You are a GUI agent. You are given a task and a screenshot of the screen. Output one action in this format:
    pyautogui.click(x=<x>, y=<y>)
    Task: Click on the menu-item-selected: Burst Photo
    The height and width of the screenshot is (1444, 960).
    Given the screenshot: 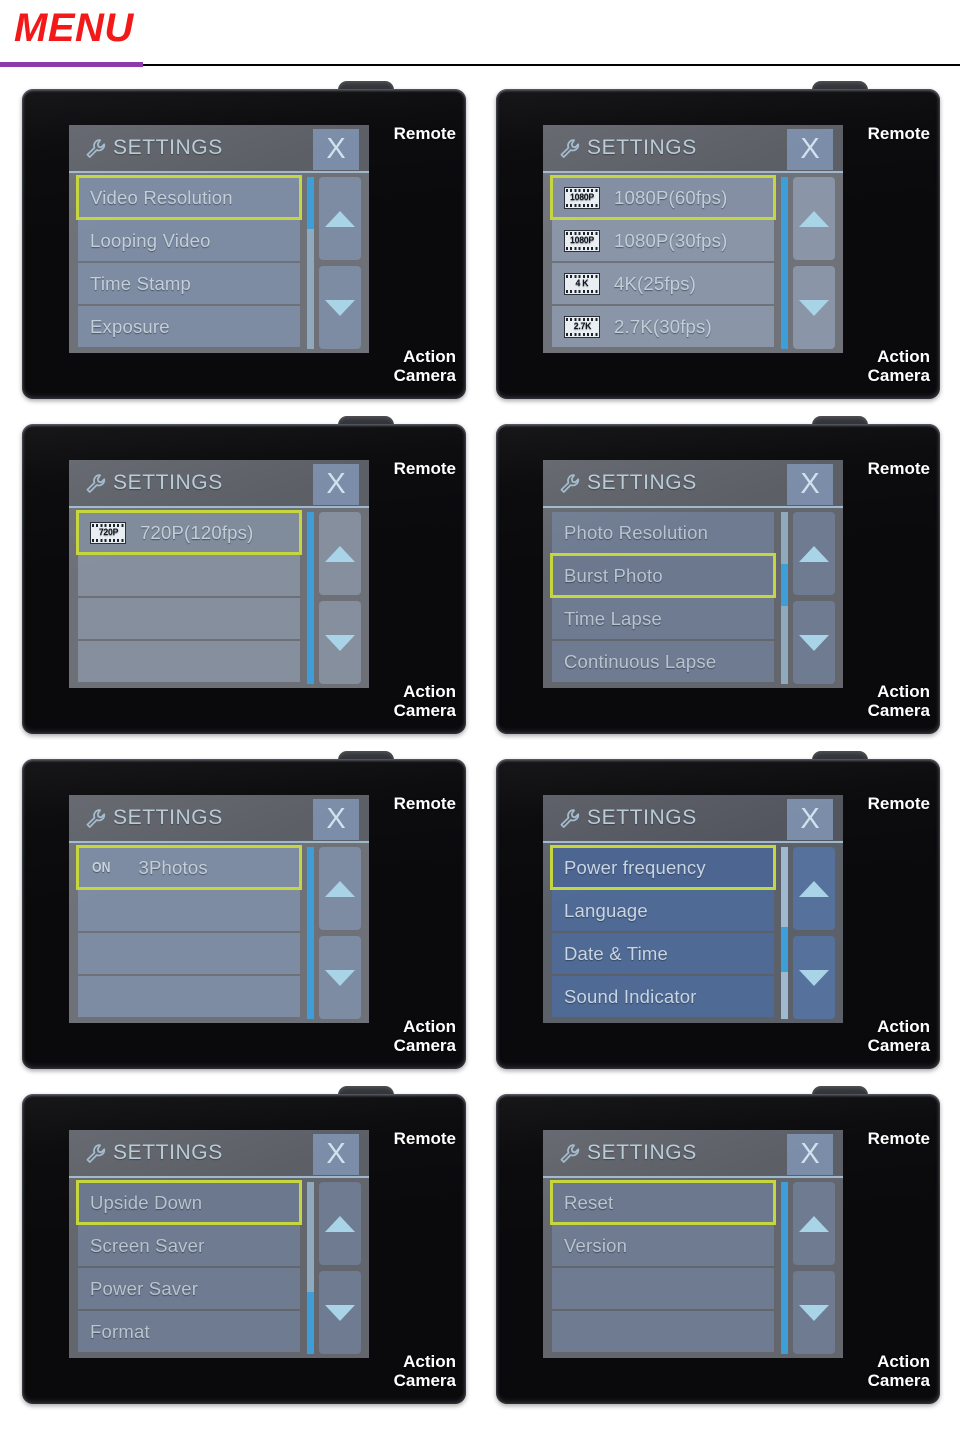 What is the action you would take?
    pyautogui.click(x=663, y=575)
    